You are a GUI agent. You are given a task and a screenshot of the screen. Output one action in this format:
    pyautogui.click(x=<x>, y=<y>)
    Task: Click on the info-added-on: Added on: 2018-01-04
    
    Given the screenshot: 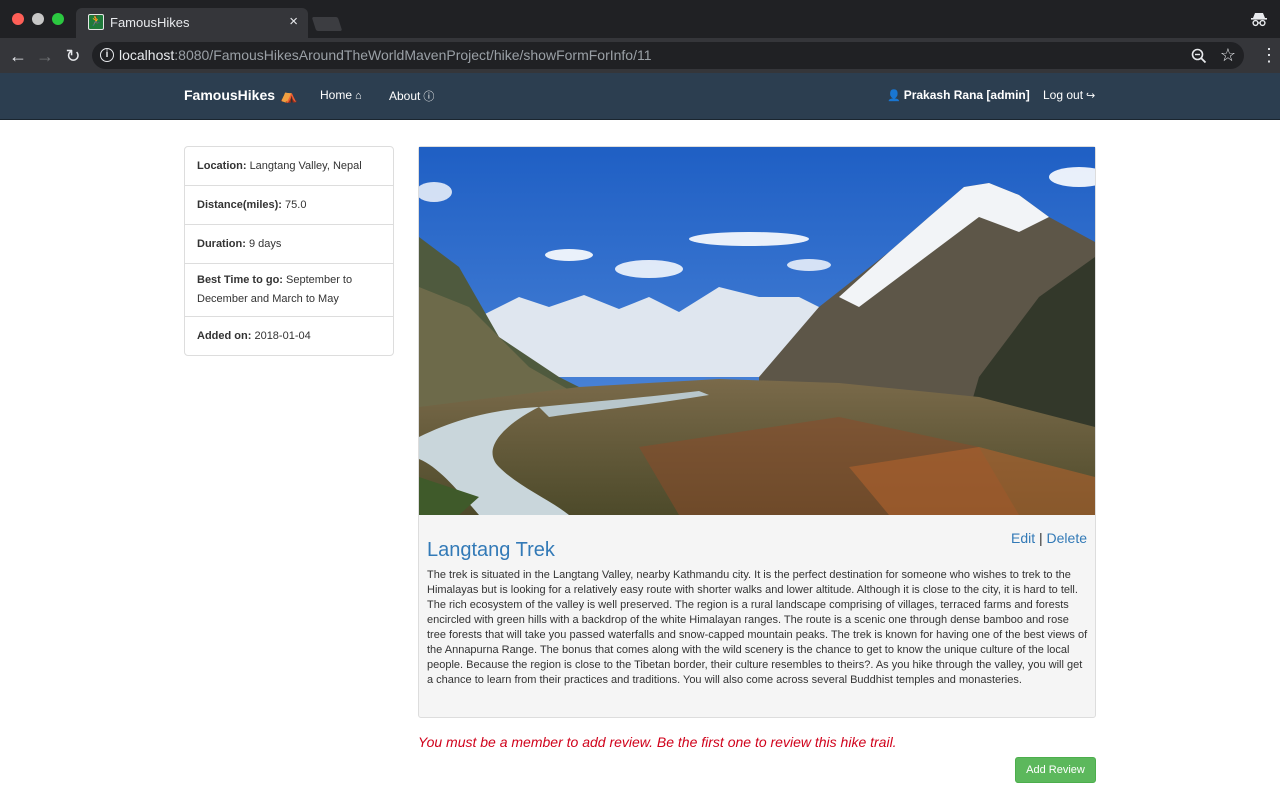 What is the action you would take?
    pyautogui.click(x=254, y=336)
    